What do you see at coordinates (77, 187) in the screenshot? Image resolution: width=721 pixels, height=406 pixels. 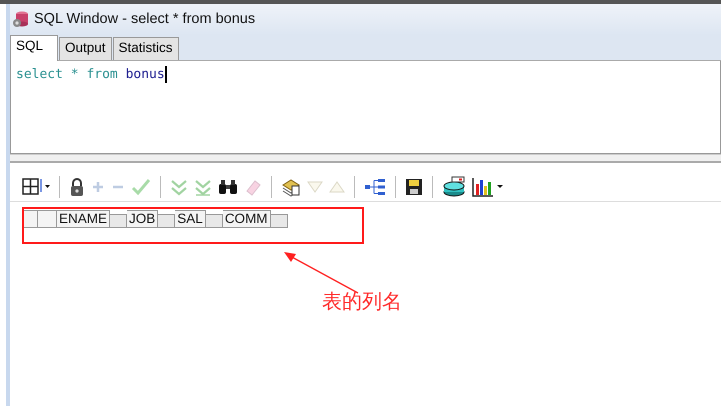 I see `lock-icon` at bounding box center [77, 187].